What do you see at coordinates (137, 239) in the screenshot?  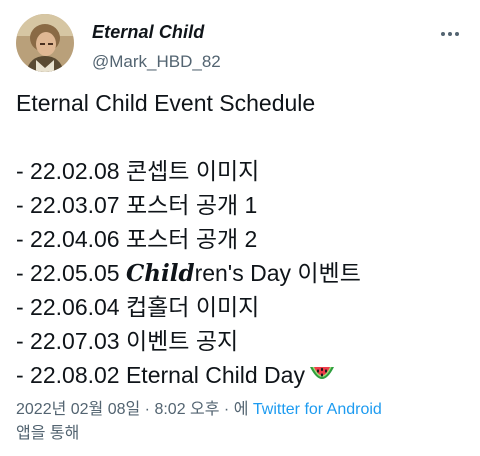 I see `schedule-item: - 22.04.06 포스터 공개 2` at bounding box center [137, 239].